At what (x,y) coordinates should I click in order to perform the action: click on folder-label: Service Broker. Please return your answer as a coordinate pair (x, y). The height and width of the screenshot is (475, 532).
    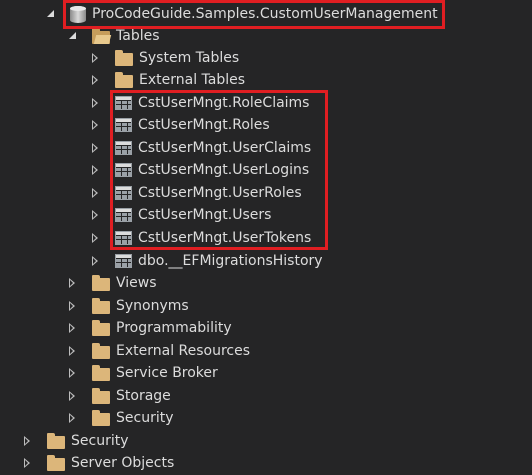
    Looking at the image, I should click on (167, 373).